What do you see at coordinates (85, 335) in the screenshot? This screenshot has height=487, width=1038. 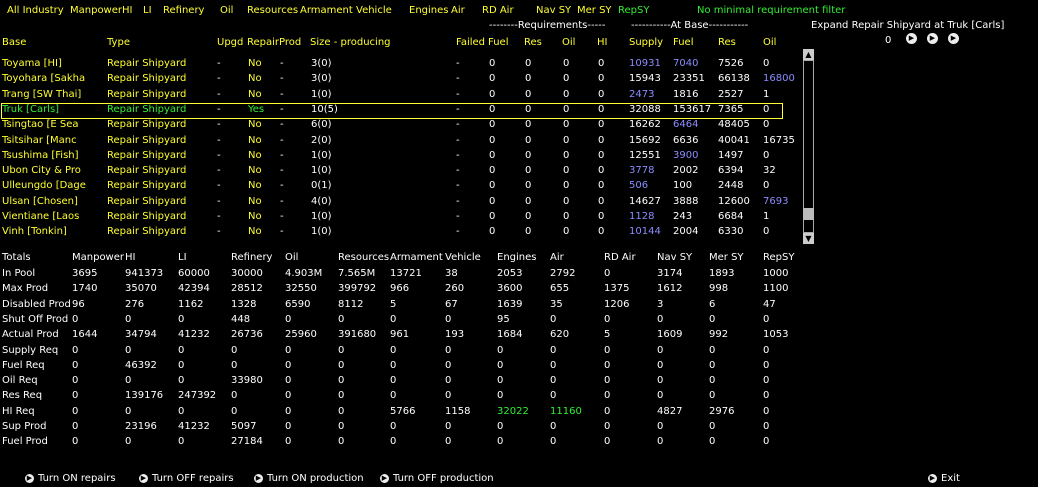 I see `totals-cell: 1644` at bounding box center [85, 335].